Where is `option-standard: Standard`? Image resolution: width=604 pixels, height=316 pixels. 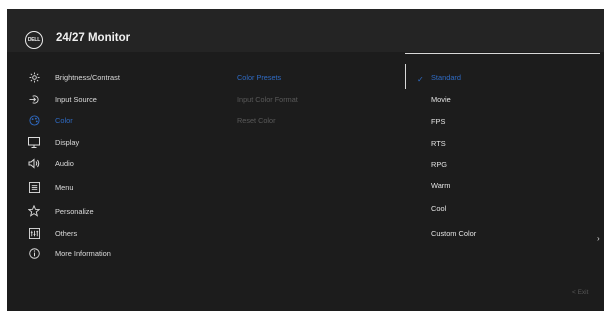
option-standard: Standard is located at coordinates (446, 77).